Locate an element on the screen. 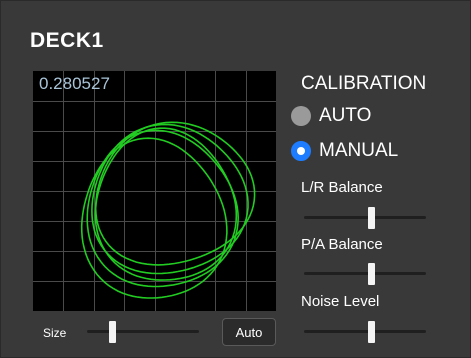  lr-balance-label: L/R Balance is located at coordinates (342, 187).